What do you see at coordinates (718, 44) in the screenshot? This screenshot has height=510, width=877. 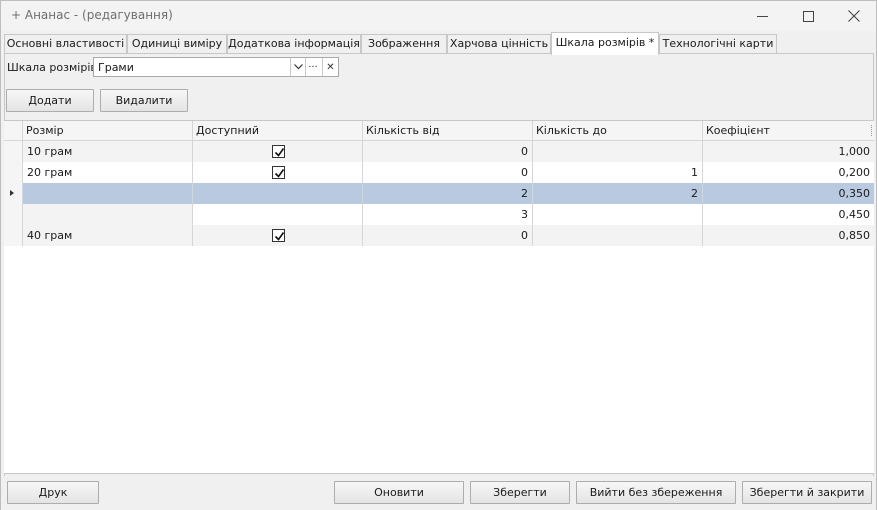 I see `tab-tech-cards: Технологічні карти` at bounding box center [718, 44].